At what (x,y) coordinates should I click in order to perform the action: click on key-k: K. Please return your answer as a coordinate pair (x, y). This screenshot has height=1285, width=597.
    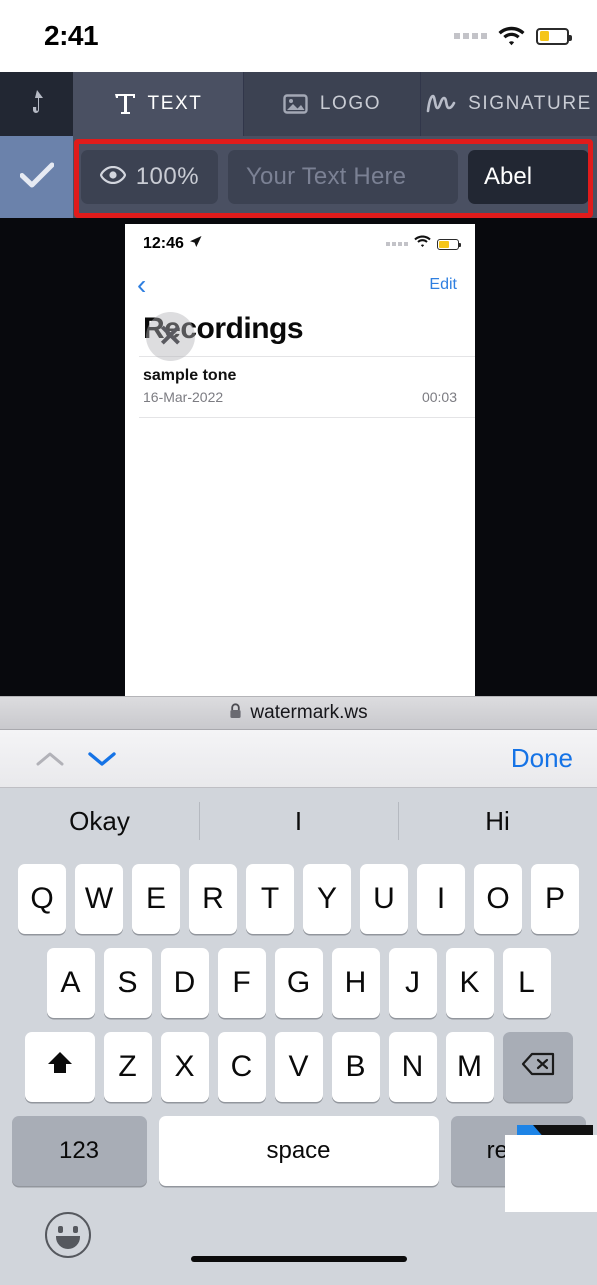
    Looking at the image, I should click on (469, 983).